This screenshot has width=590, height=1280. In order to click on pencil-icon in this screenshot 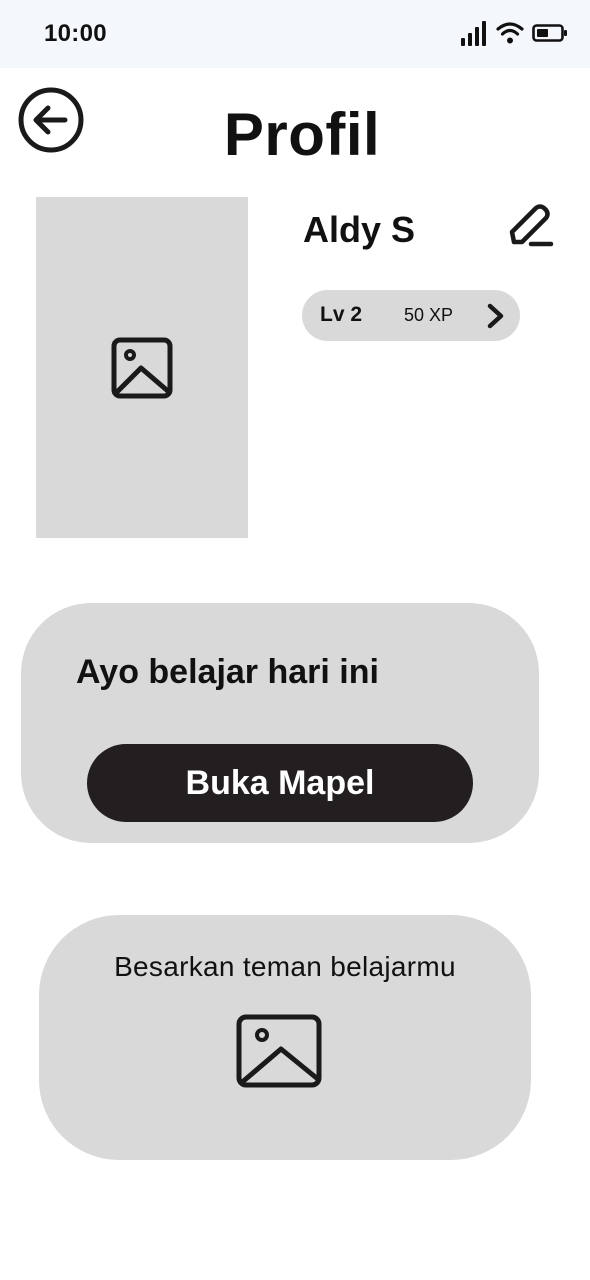, I will do `click(531, 225)`.